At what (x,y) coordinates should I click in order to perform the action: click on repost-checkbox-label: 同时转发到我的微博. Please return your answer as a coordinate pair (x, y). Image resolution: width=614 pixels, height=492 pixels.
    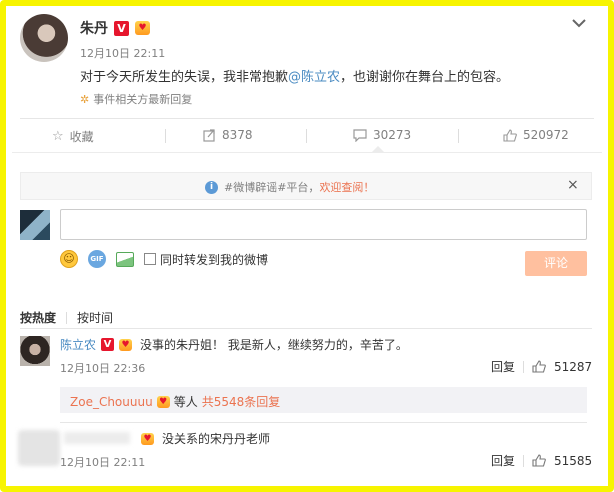
    Looking at the image, I should click on (214, 259).